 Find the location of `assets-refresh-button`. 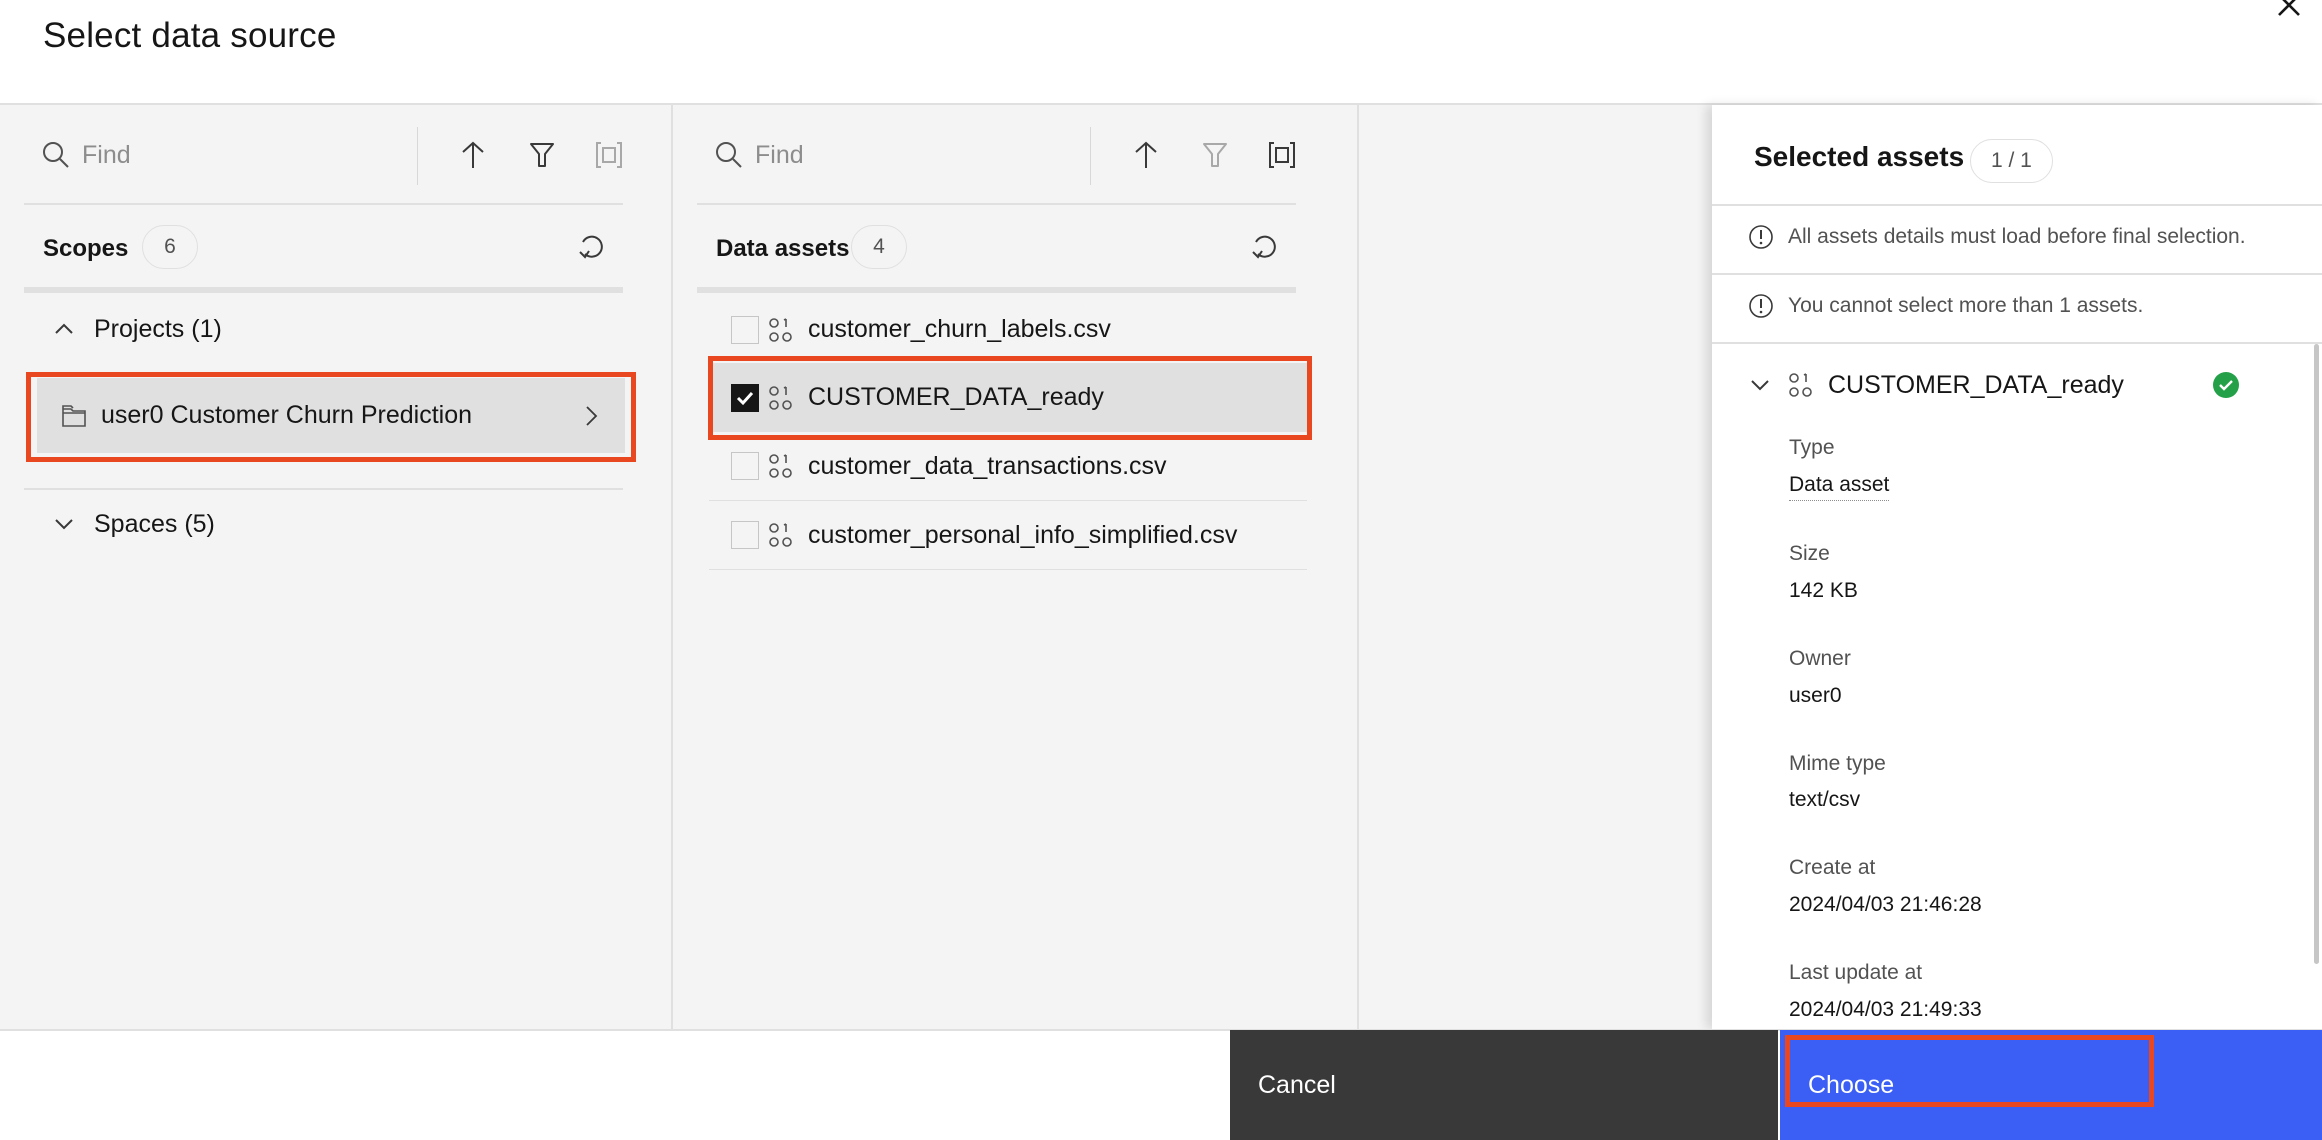

assets-refresh-button is located at coordinates (1265, 247).